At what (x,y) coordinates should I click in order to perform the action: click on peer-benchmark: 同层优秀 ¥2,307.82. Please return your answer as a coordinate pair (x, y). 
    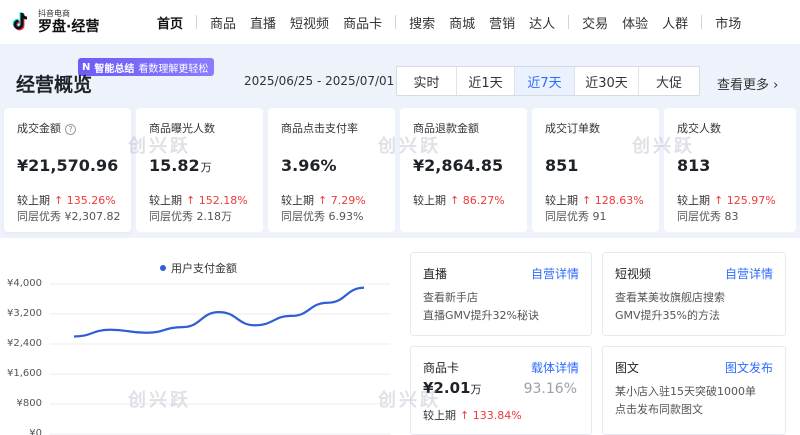
    Looking at the image, I should click on (69, 216).